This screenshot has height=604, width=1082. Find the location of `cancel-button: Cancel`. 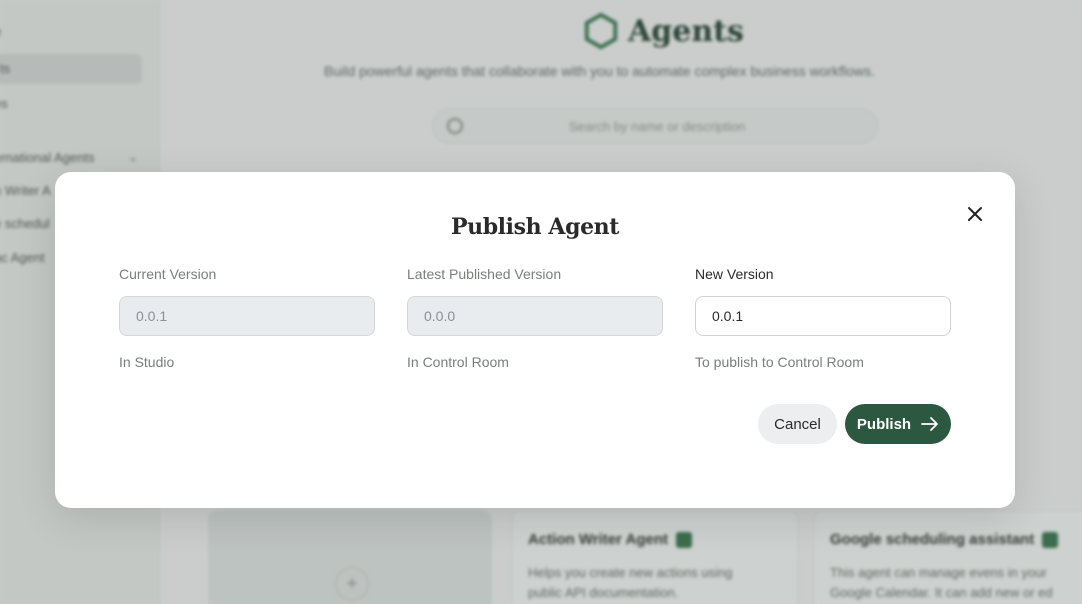

cancel-button: Cancel is located at coordinates (797, 424).